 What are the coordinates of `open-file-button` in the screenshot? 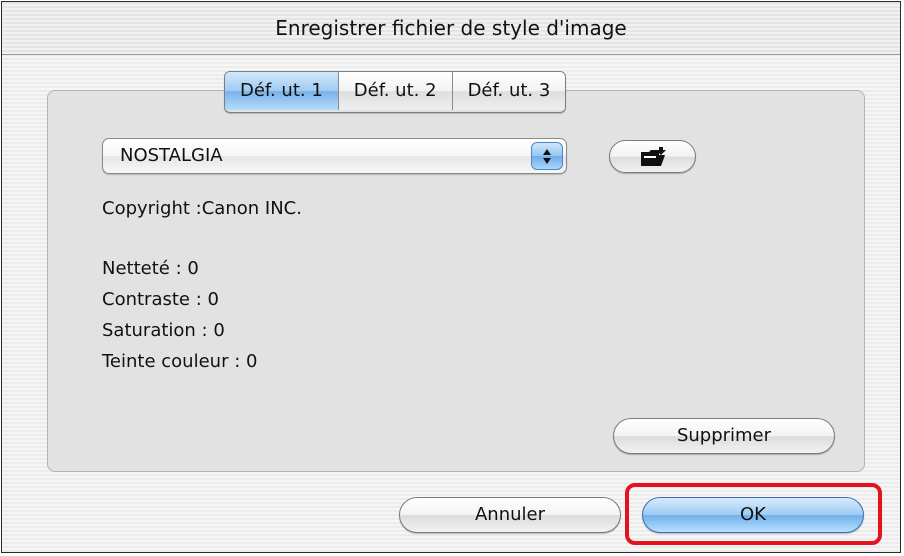 It's located at (652, 156).